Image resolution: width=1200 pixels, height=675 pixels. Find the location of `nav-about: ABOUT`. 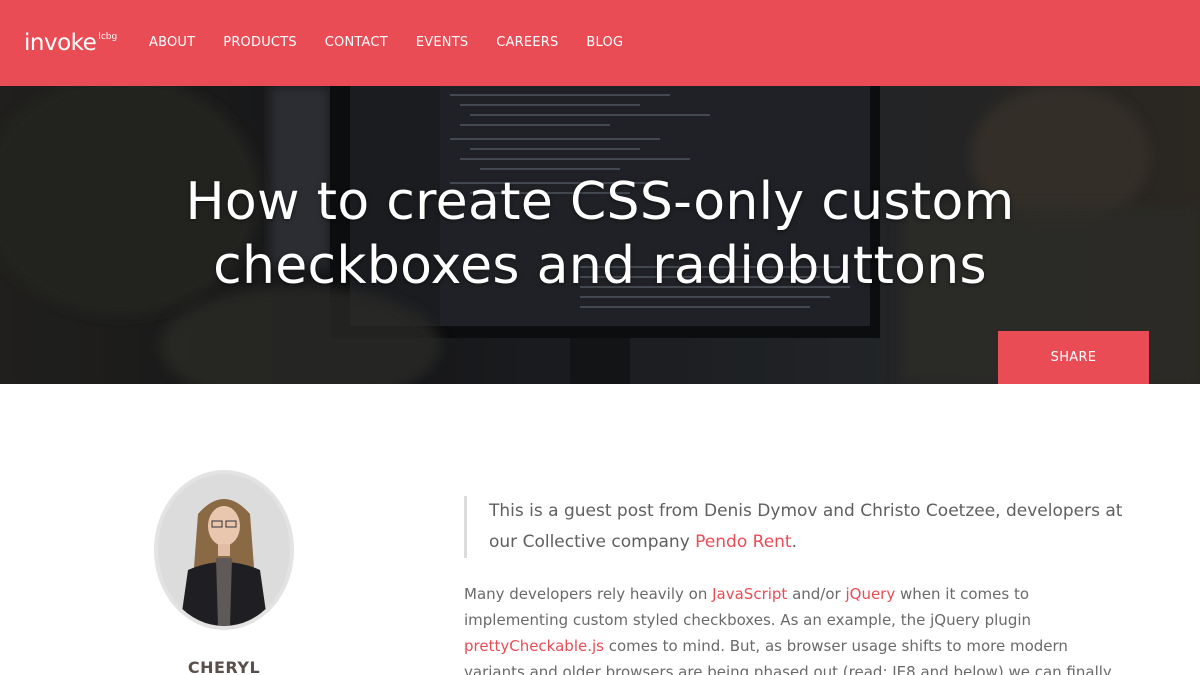

nav-about: ABOUT is located at coordinates (172, 43).